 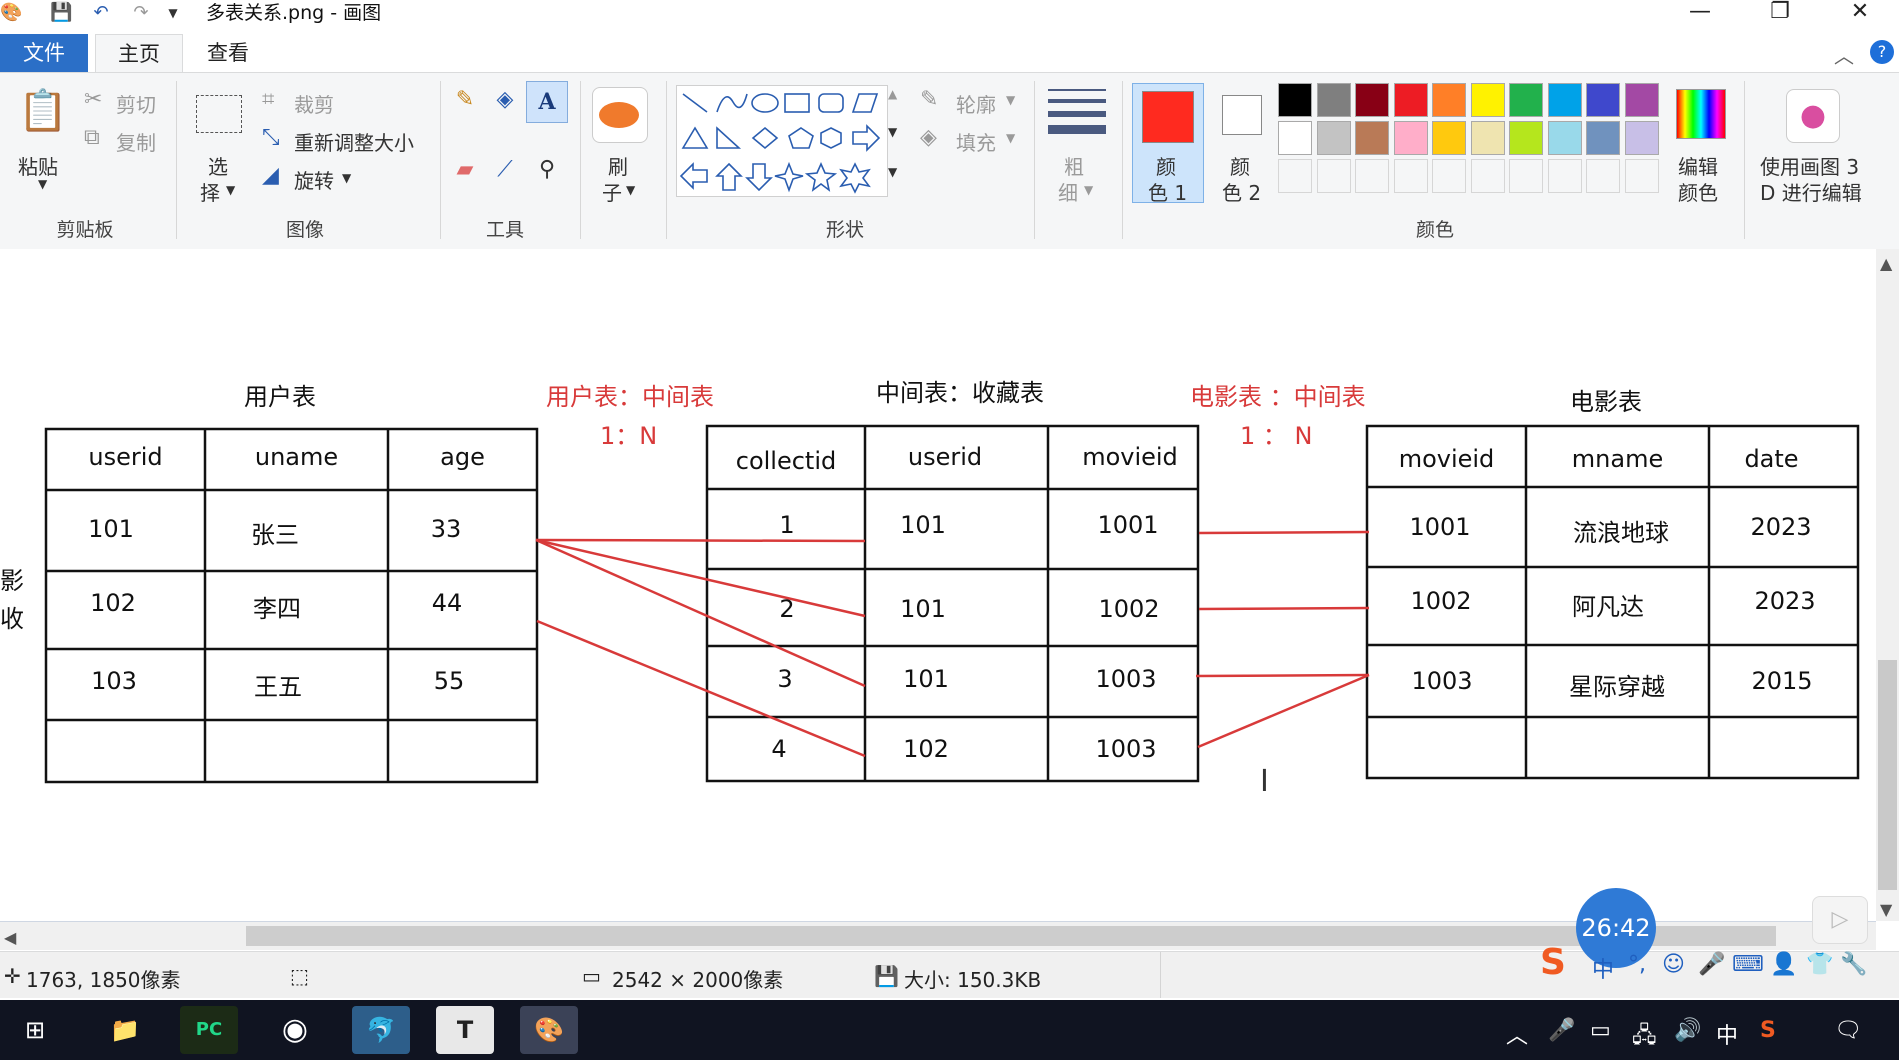 What do you see at coordinates (505, 169) in the screenshot?
I see `color-picker-icon: ⟋` at bounding box center [505, 169].